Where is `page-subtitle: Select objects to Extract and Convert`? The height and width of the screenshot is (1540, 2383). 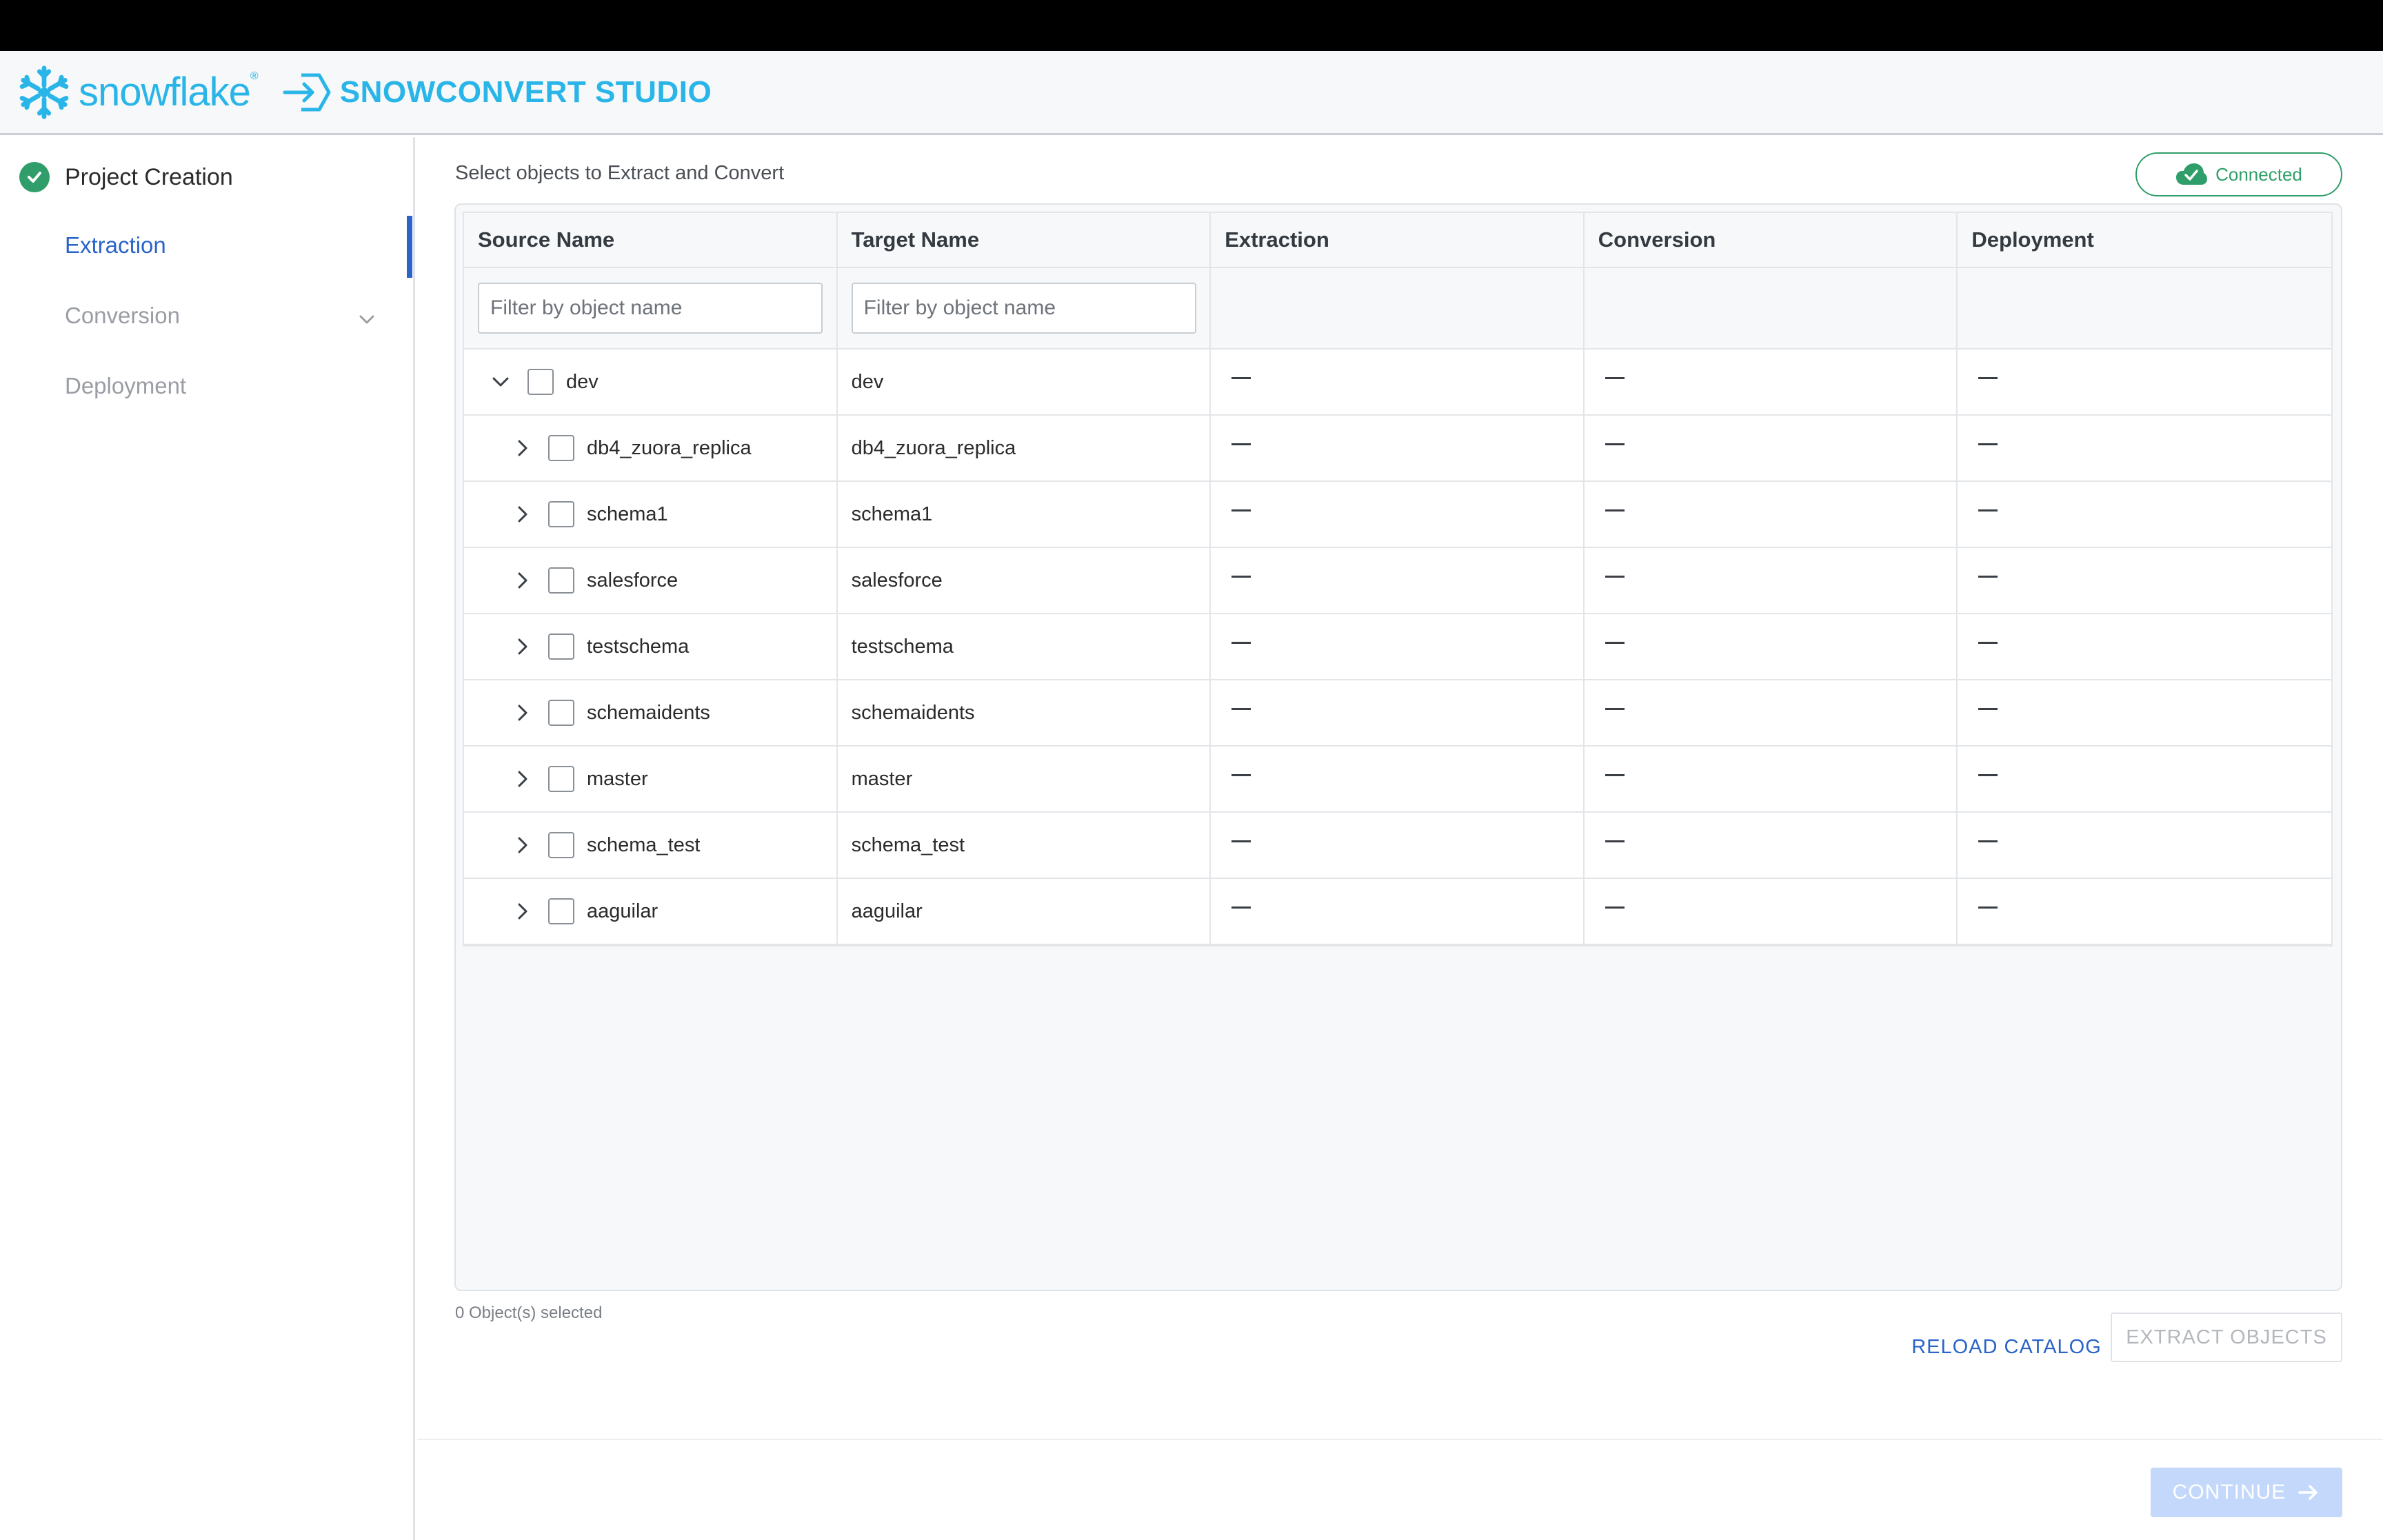 page-subtitle: Select objects to Extract and Convert is located at coordinates (620, 173).